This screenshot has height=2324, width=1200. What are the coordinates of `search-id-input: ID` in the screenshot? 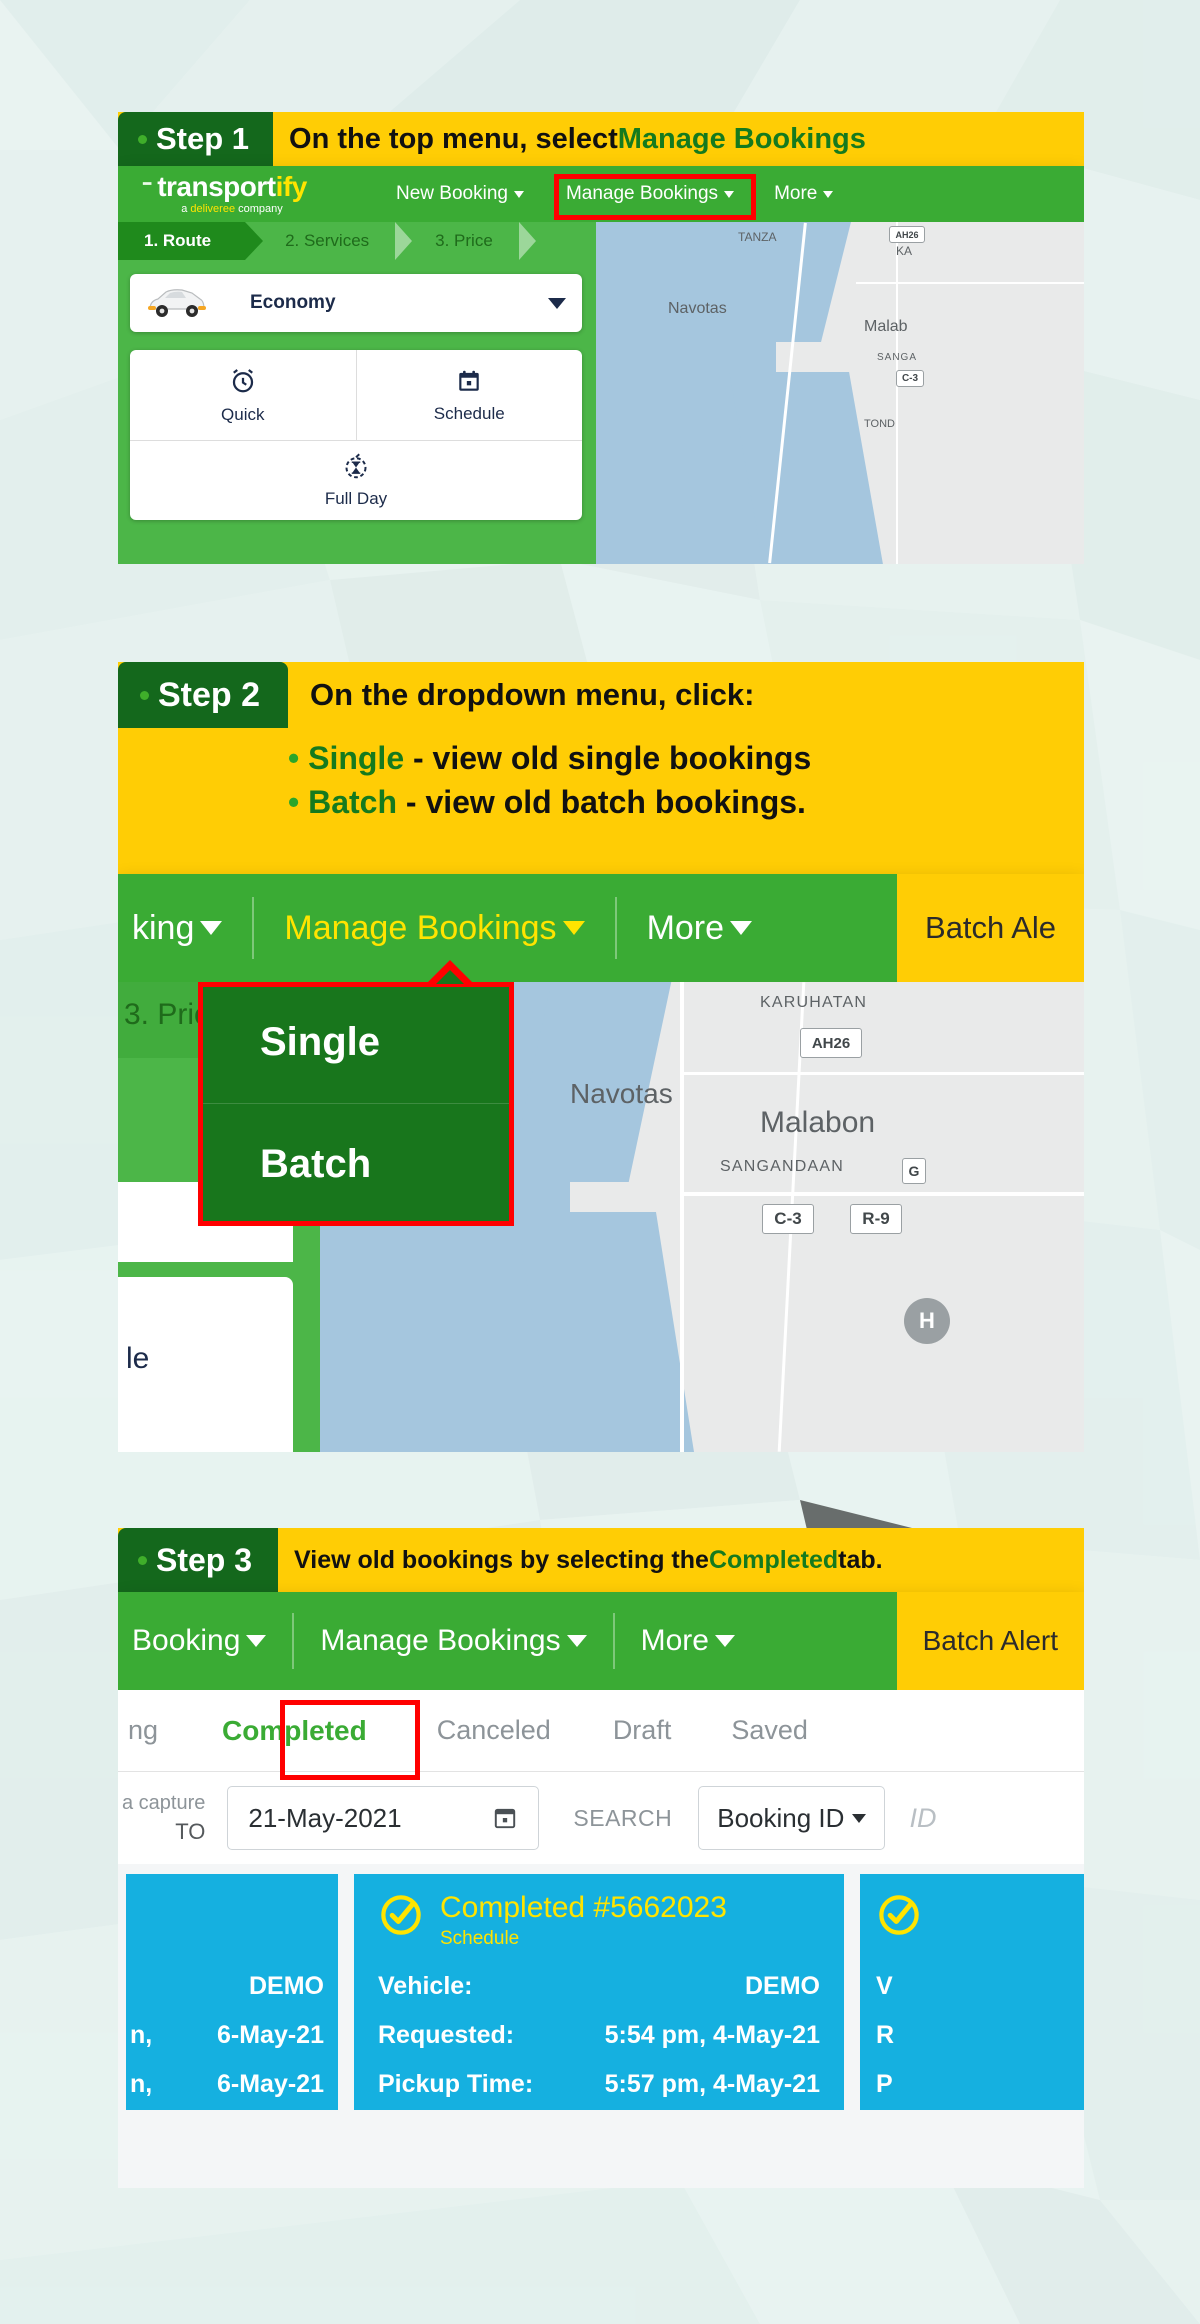 It's located at (922, 1818).